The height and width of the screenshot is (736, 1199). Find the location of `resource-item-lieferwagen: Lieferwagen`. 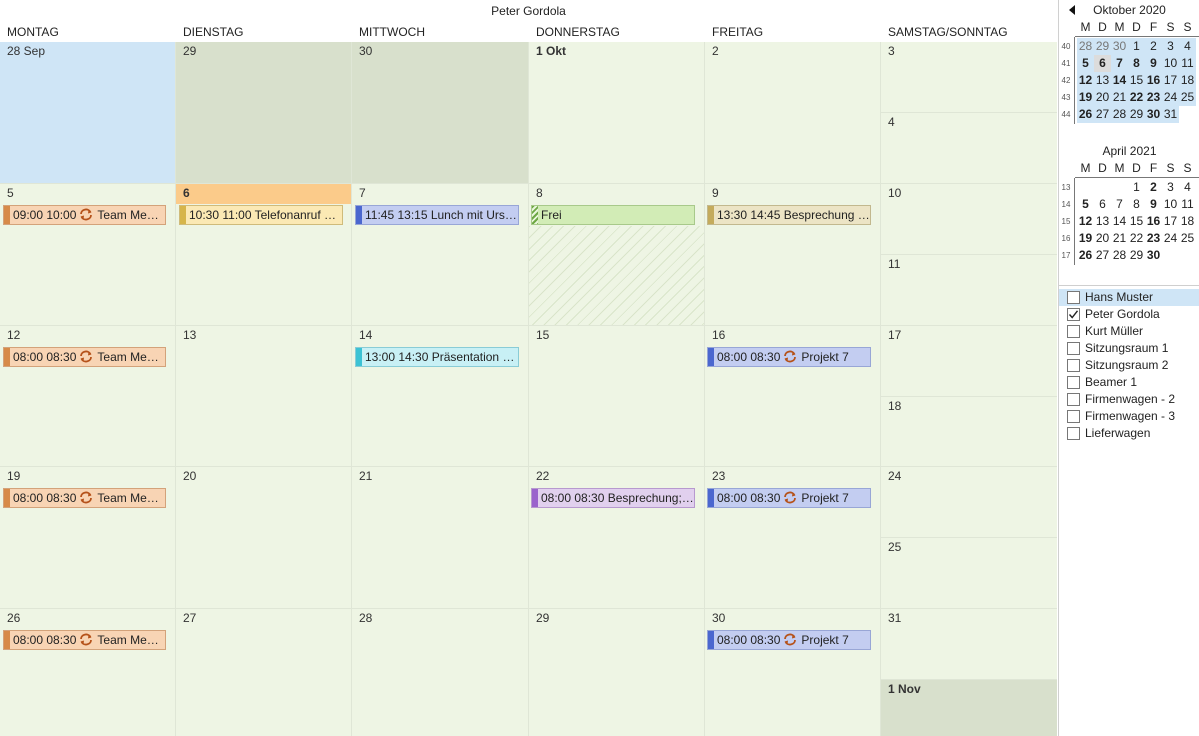

resource-item-lieferwagen: Lieferwagen is located at coordinates (1129, 433).